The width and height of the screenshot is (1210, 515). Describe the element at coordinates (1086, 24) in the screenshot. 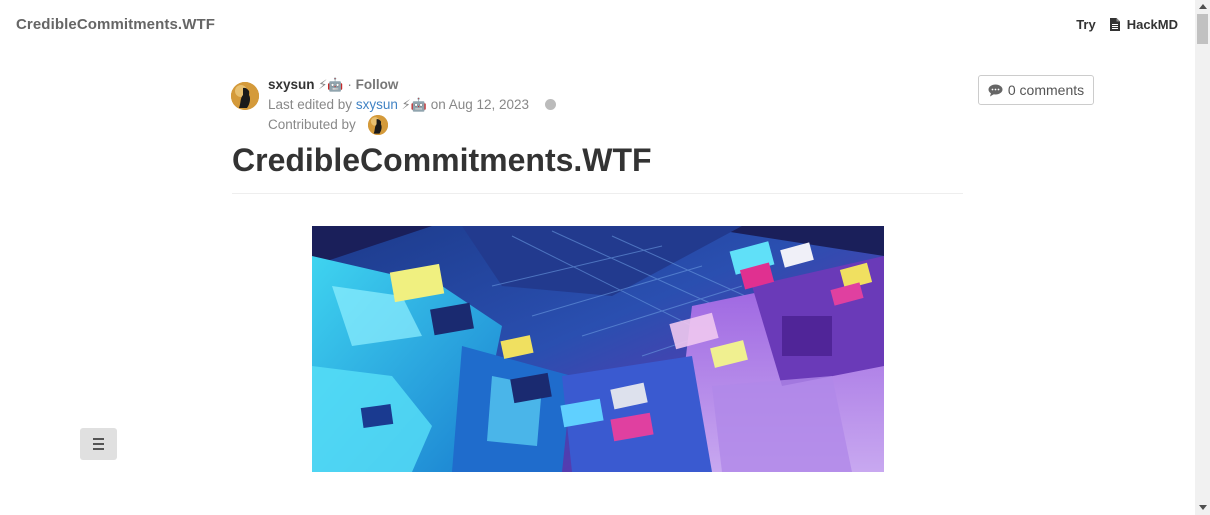

I see `try-link: Try` at that location.